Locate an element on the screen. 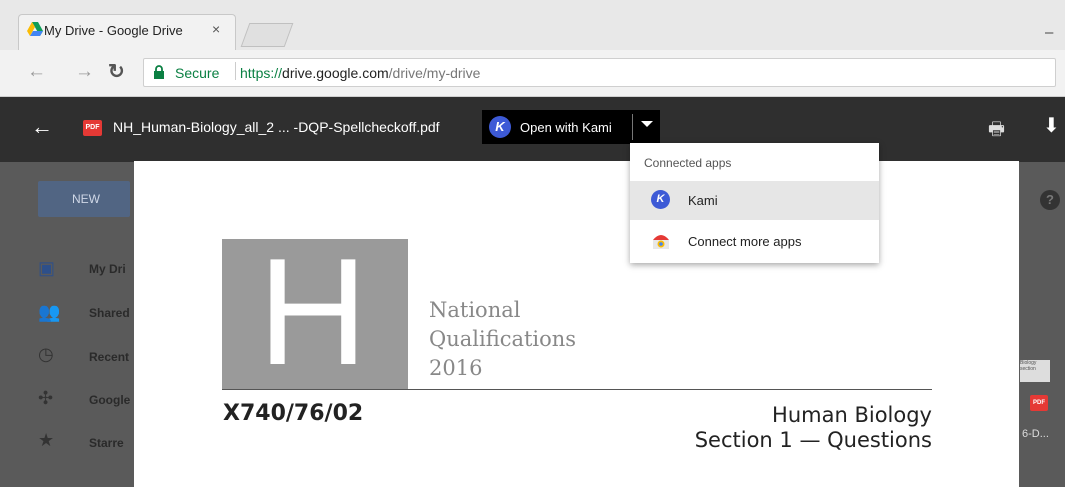 The image size is (1065, 487). sidebar-item-my-drive: My Dri is located at coordinates (107, 269).